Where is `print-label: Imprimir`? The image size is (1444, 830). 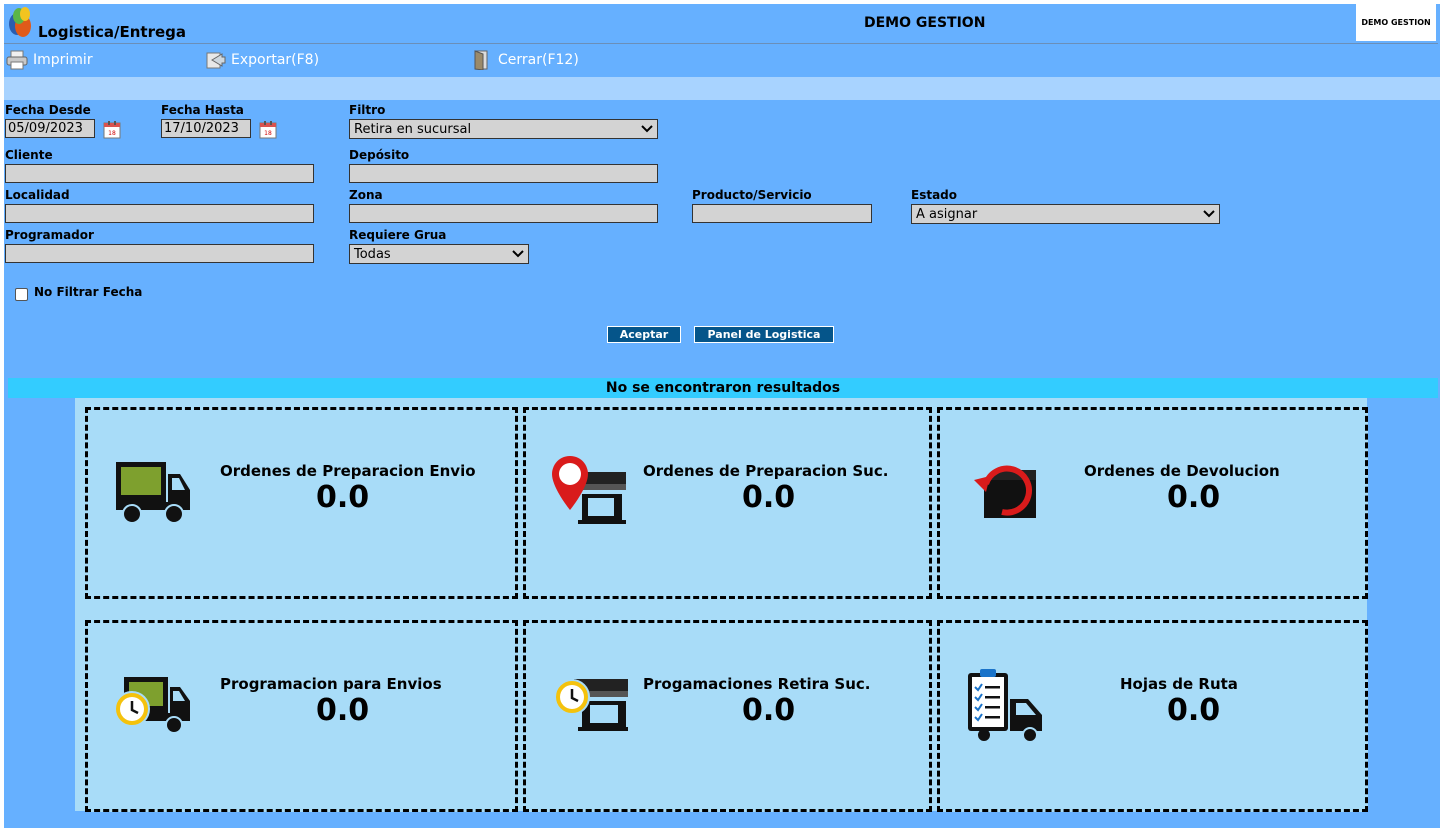
print-label: Imprimir is located at coordinates (63, 60).